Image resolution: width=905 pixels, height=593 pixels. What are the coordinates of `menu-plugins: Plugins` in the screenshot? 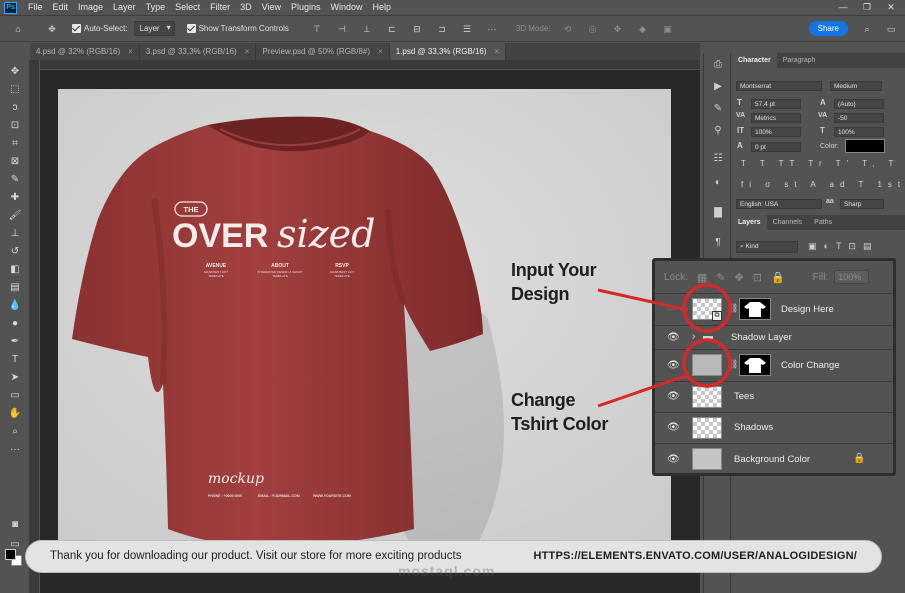 It's located at (306, 7).